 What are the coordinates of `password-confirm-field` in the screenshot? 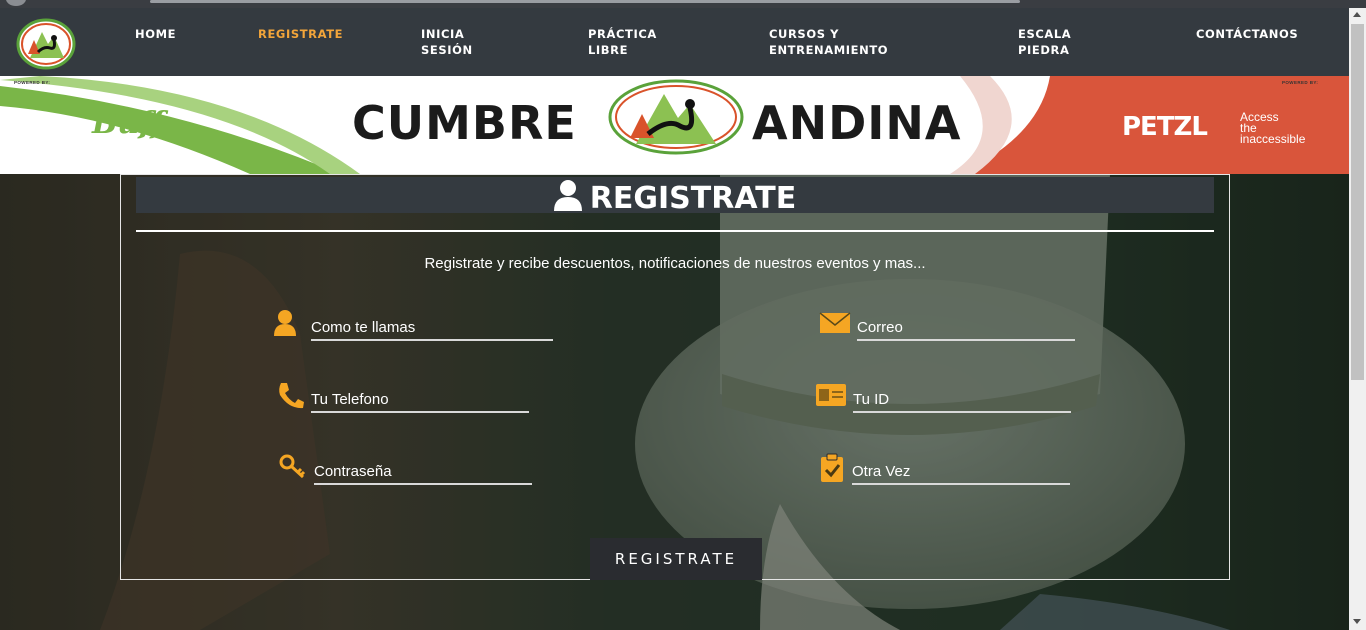 It's located at (948, 469).